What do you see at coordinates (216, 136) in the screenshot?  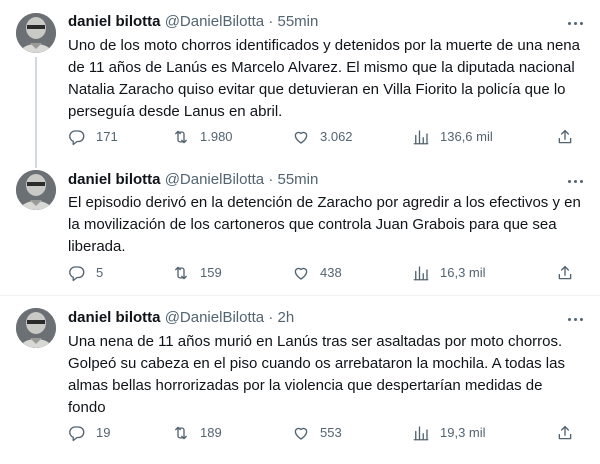 I see `retweet-count: 1.980` at bounding box center [216, 136].